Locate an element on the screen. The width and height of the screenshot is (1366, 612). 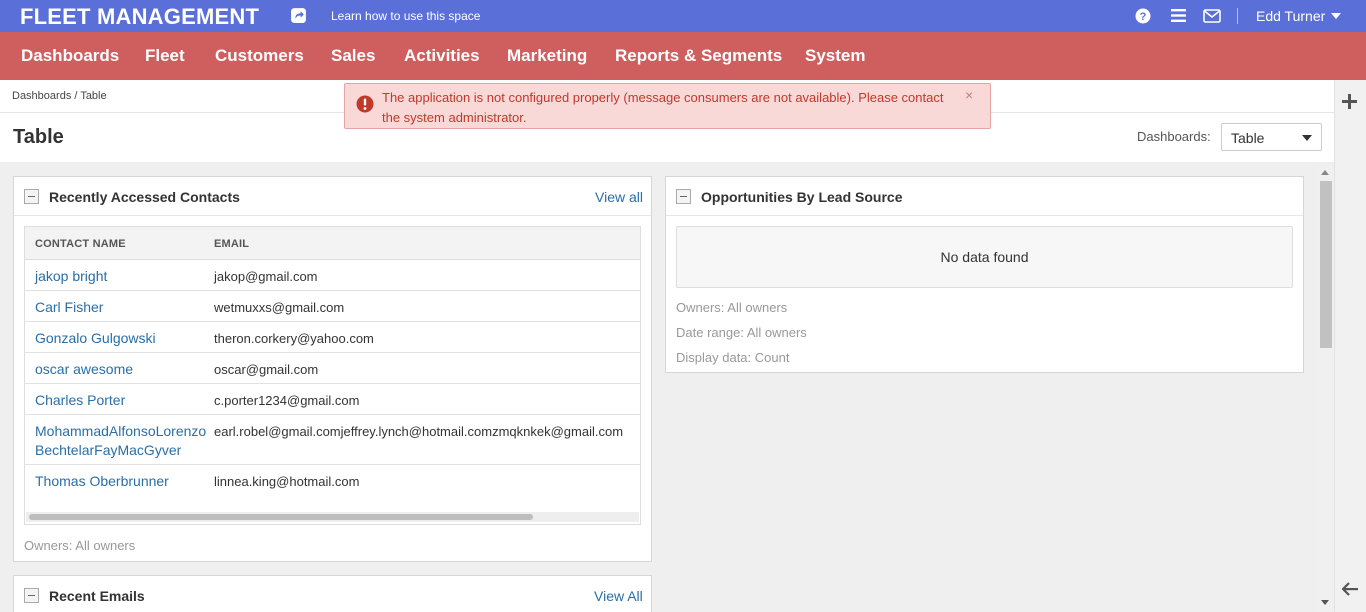
contact-name-link: oscar awesome is located at coordinates (120, 369).